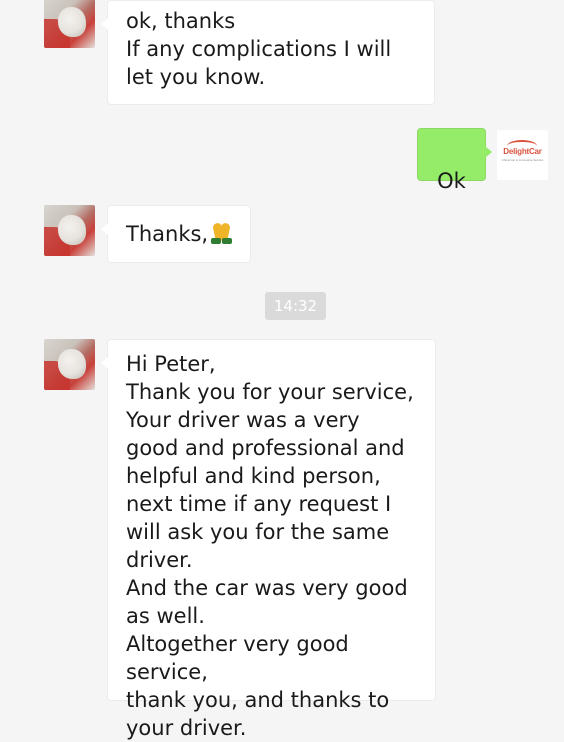 This screenshot has width=564, height=742. What do you see at coordinates (451, 181) in the screenshot?
I see `sent-message-text: Ok` at bounding box center [451, 181].